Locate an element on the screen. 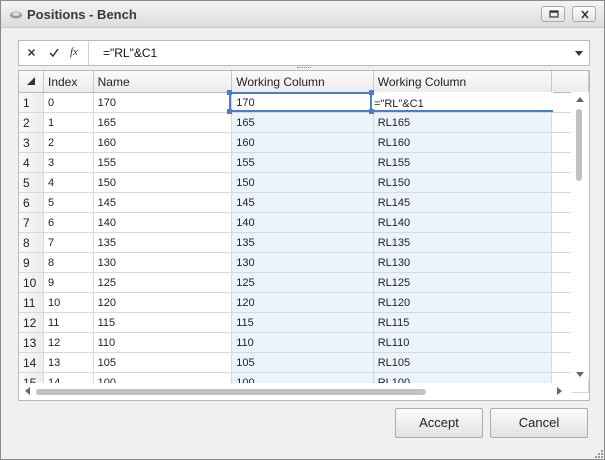 The image size is (605, 460). cell-index: 2 is located at coordinates (68, 142).